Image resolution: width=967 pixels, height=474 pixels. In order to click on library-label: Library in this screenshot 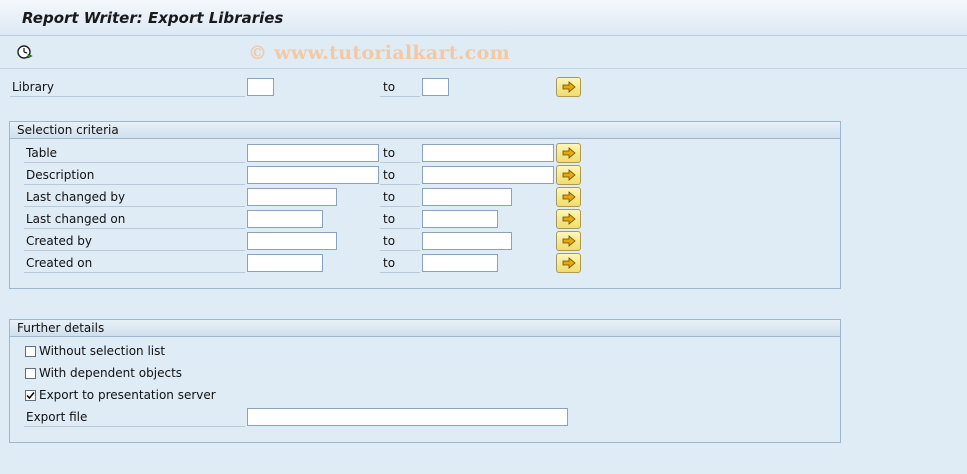, I will do `click(33, 87)`.